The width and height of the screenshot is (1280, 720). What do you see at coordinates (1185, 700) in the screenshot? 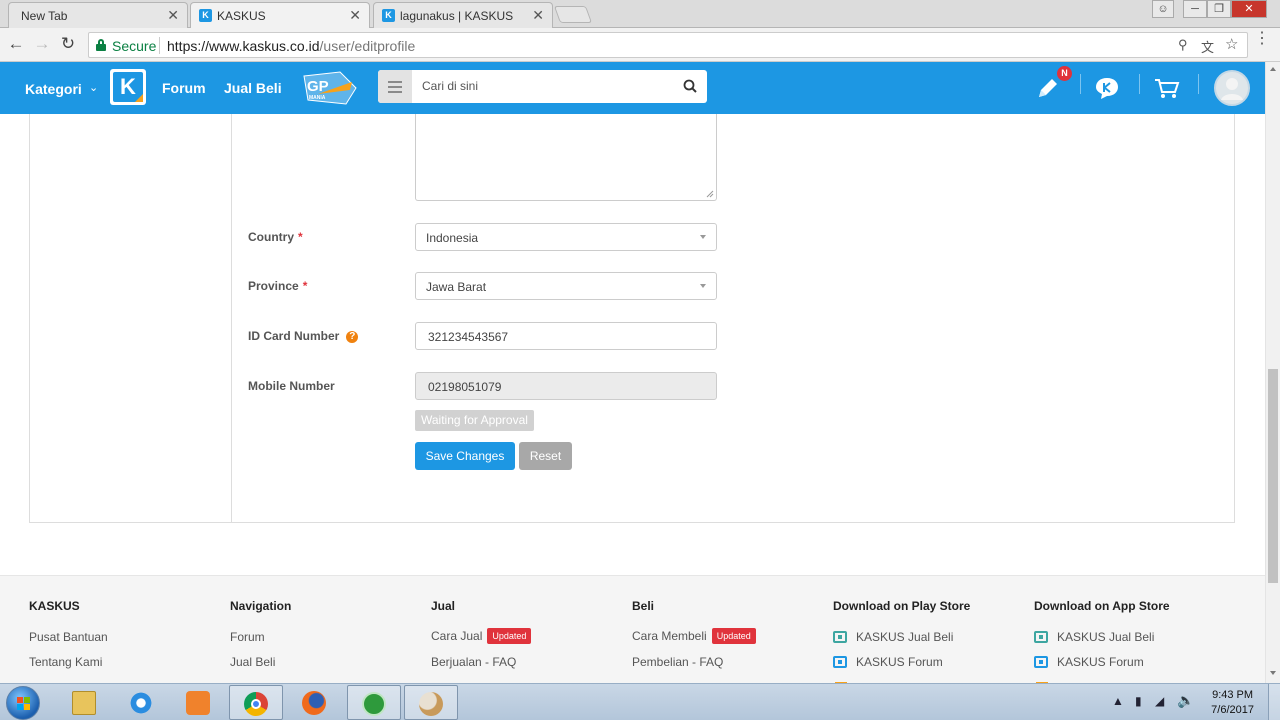
I see `volume-icon: 🔈` at bounding box center [1185, 700].